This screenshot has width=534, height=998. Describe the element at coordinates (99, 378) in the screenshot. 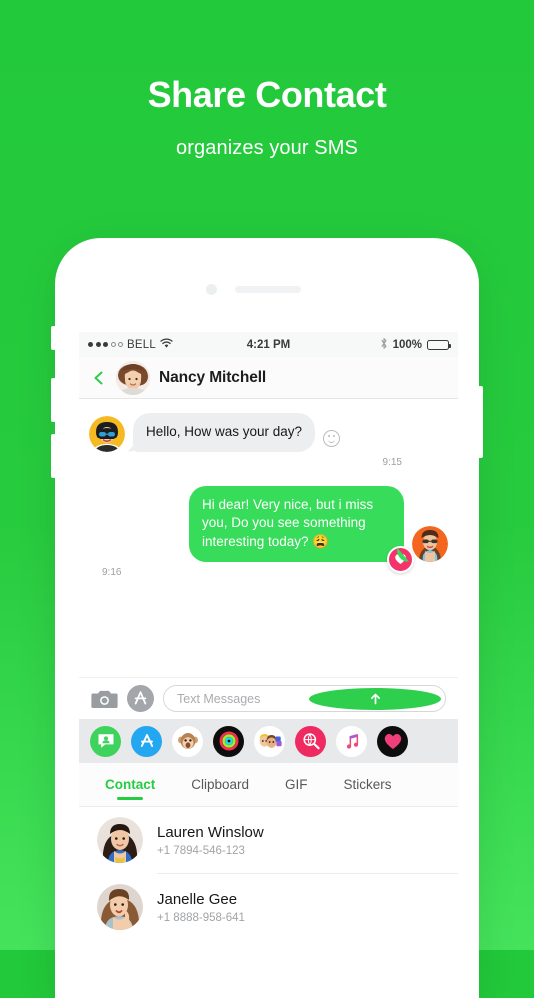

I see `back-chevron-icon` at that location.